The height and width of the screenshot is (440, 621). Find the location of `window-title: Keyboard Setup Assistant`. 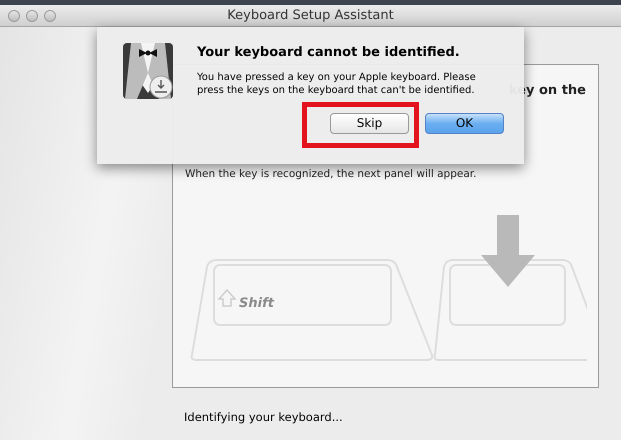

window-title: Keyboard Setup Assistant is located at coordinates (310, 15).